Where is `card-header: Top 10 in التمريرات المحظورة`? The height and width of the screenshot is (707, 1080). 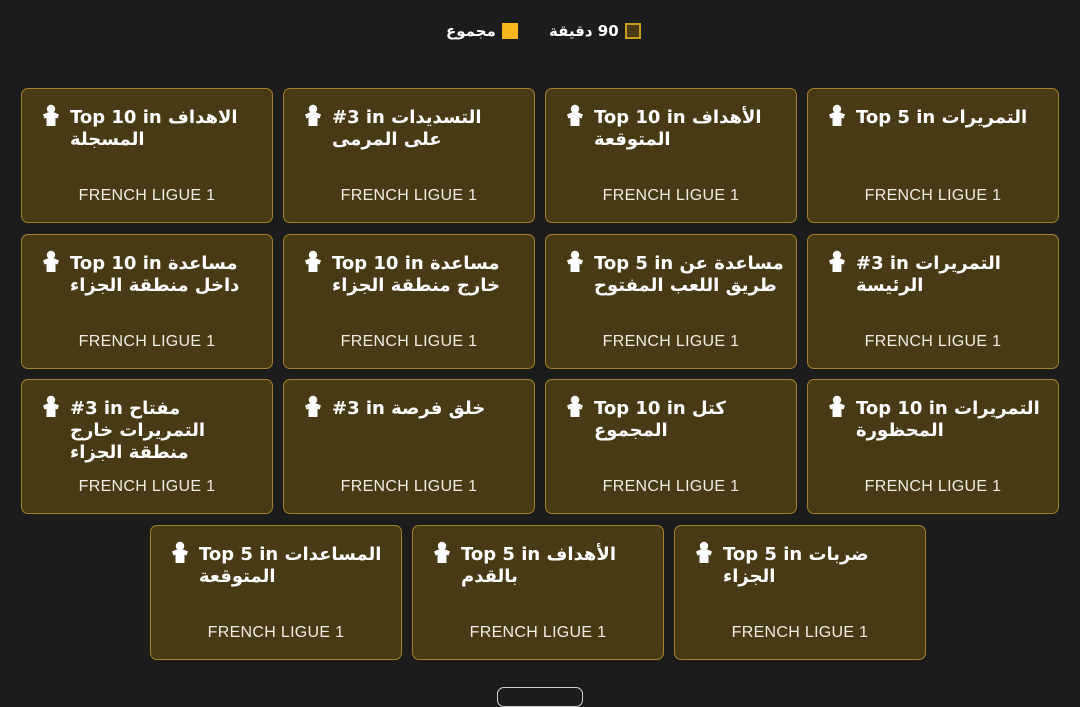 card-header: Top 10 in التمريرات المحظورة is located at coordinates (937, 418).